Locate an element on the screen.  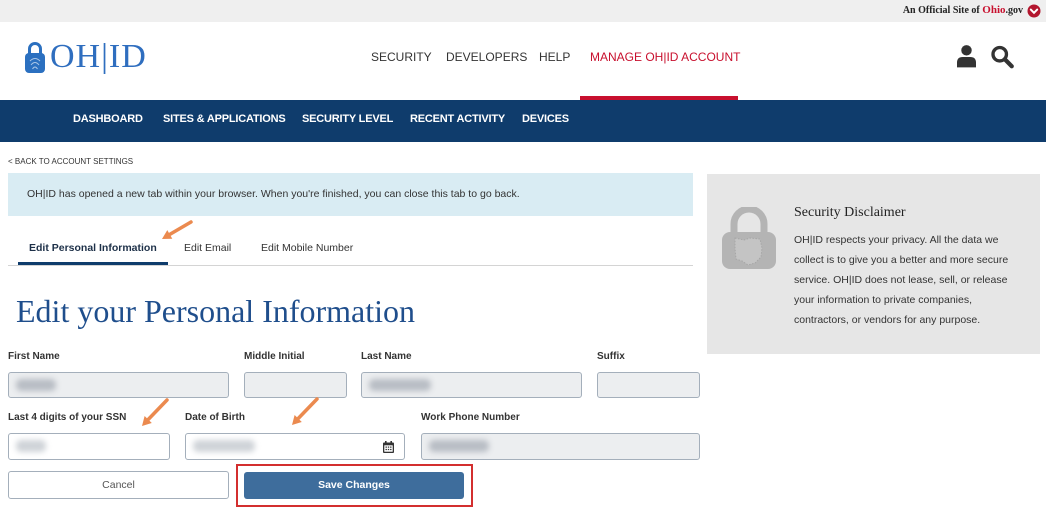
tab-edit-mobile-number: Edit Mobile Number is located at coordinates (307, 248).